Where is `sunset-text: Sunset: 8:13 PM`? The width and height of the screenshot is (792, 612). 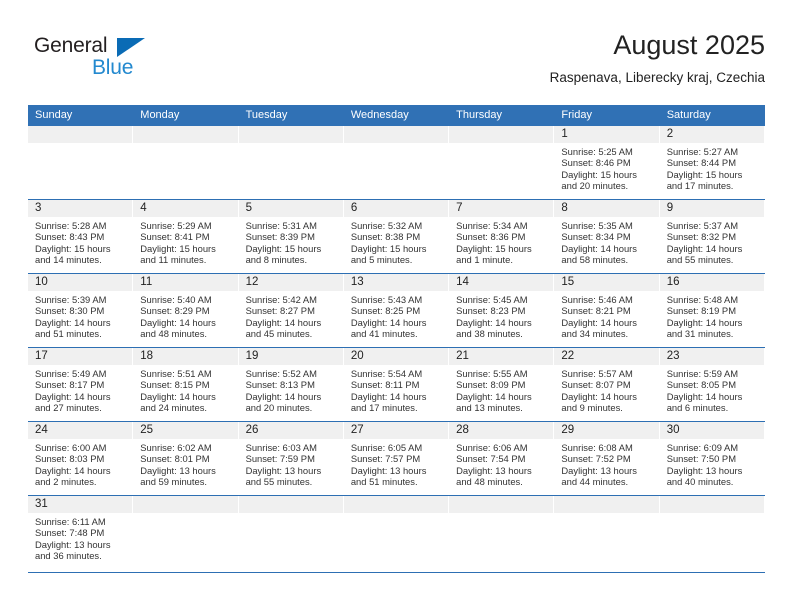
sunset-text: Sunset: 8:13 PM is located at coordinates (280, 385).